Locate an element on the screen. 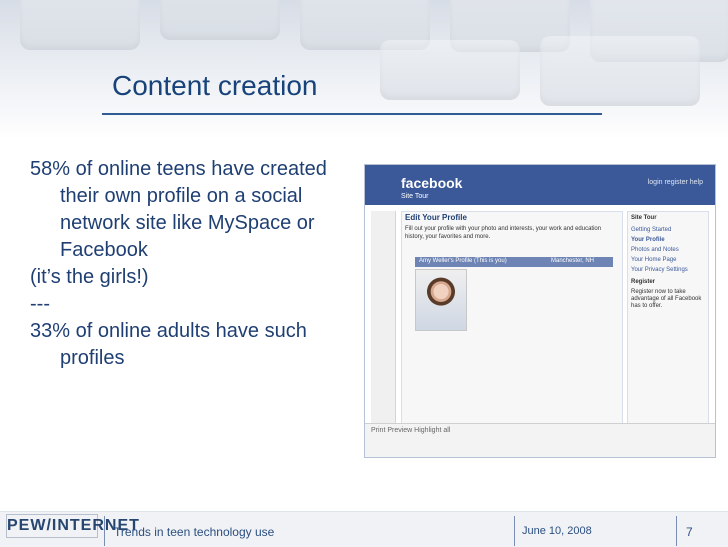 The height and width of the screenshot is (547, 728). sidebar-item: Getting Started is located at coordinates (651, 230).